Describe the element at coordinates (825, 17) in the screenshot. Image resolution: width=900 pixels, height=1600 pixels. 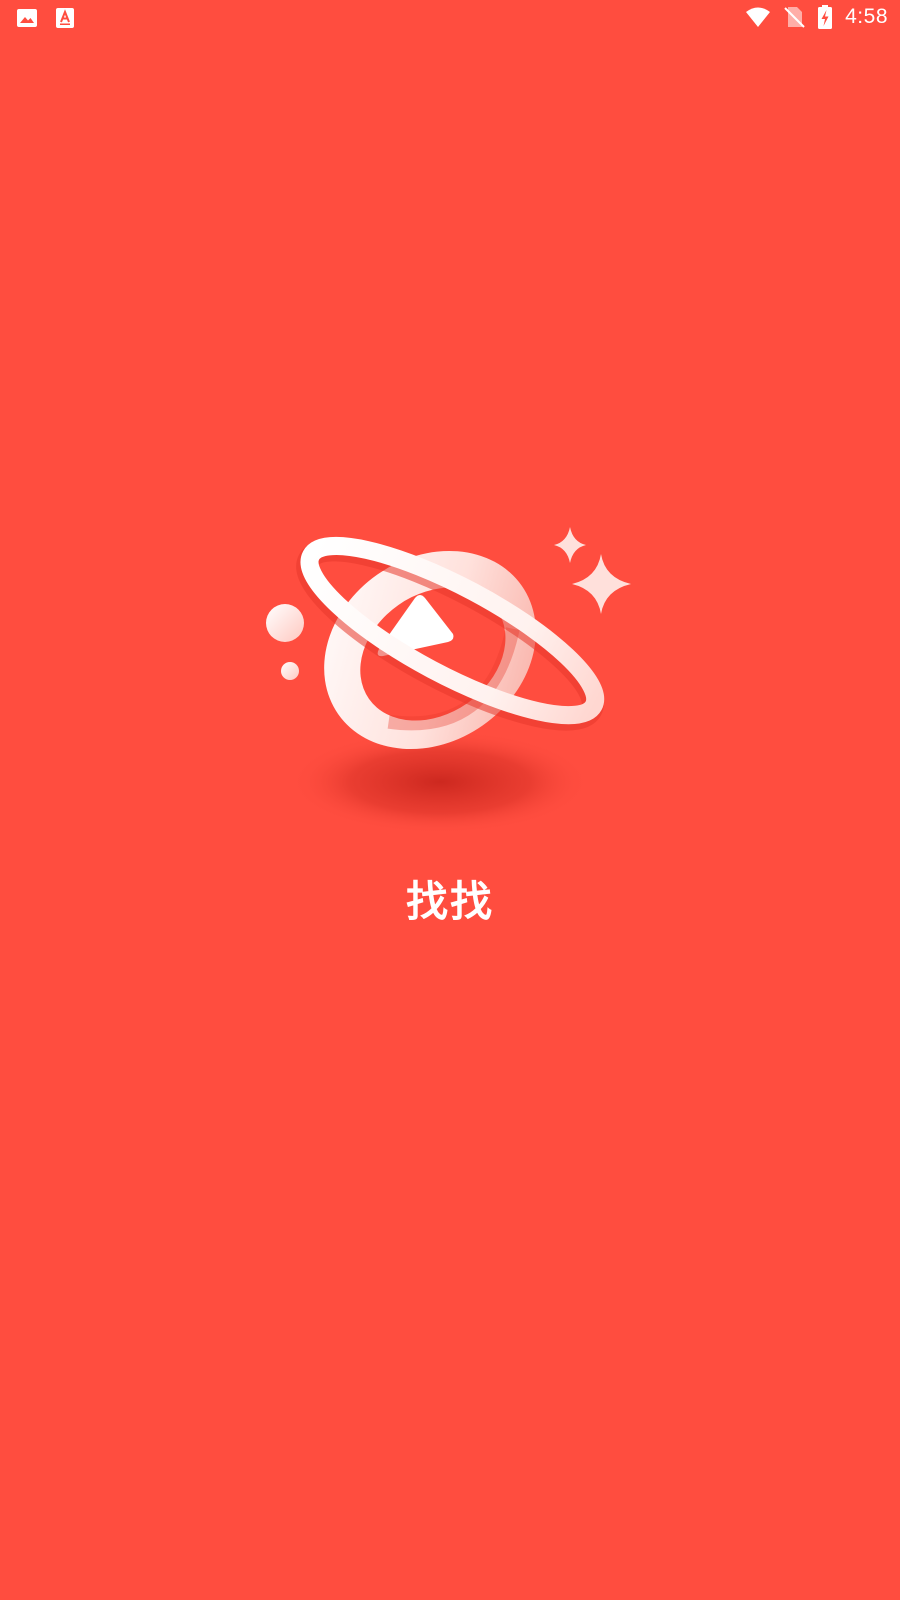
I see `battery-charging-icon` at that location.